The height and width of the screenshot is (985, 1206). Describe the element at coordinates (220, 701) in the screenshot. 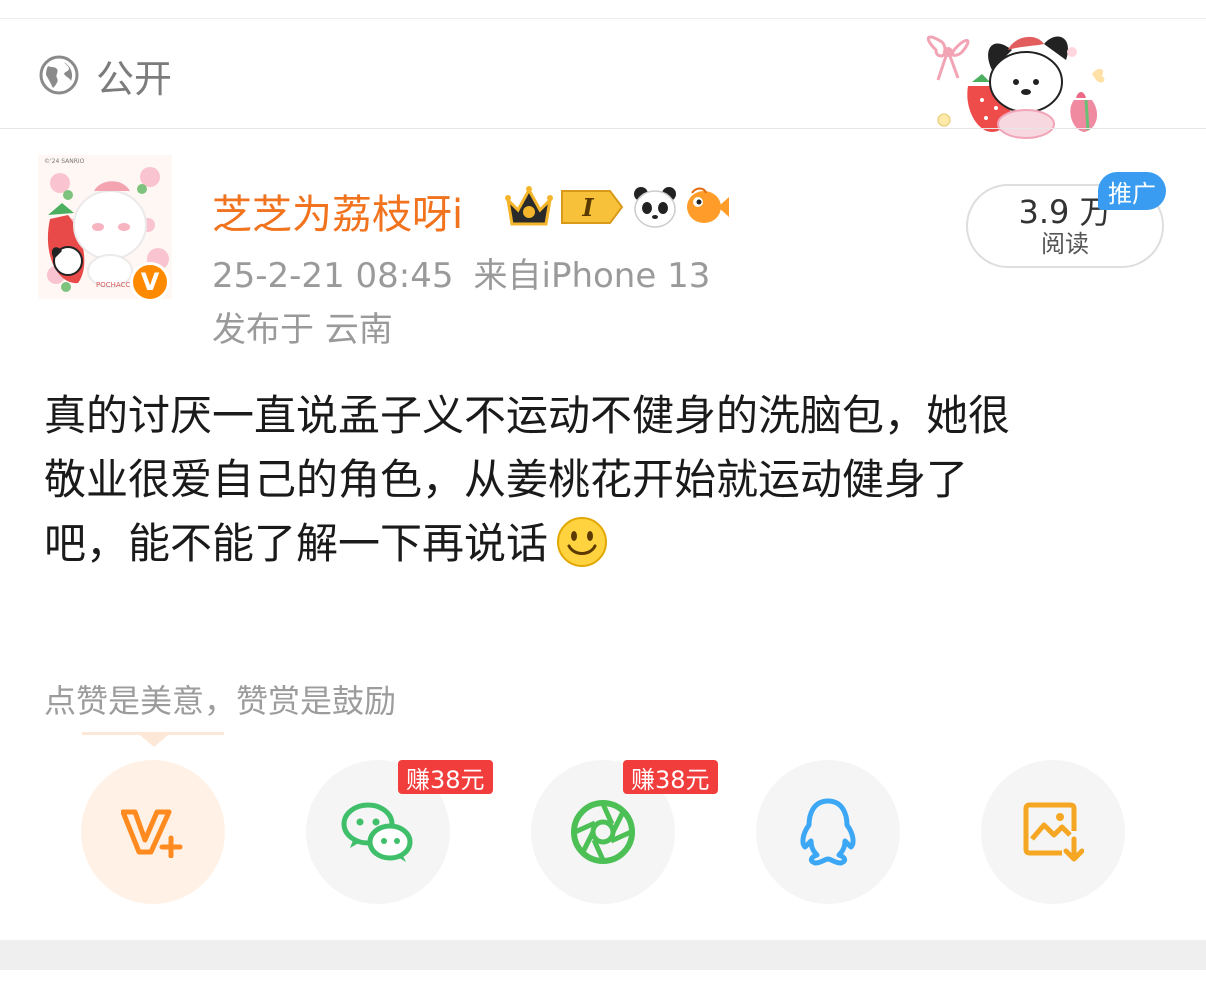

I see `like-reward-hint: 点赞是美意，赞赏是鼓励` at that location.